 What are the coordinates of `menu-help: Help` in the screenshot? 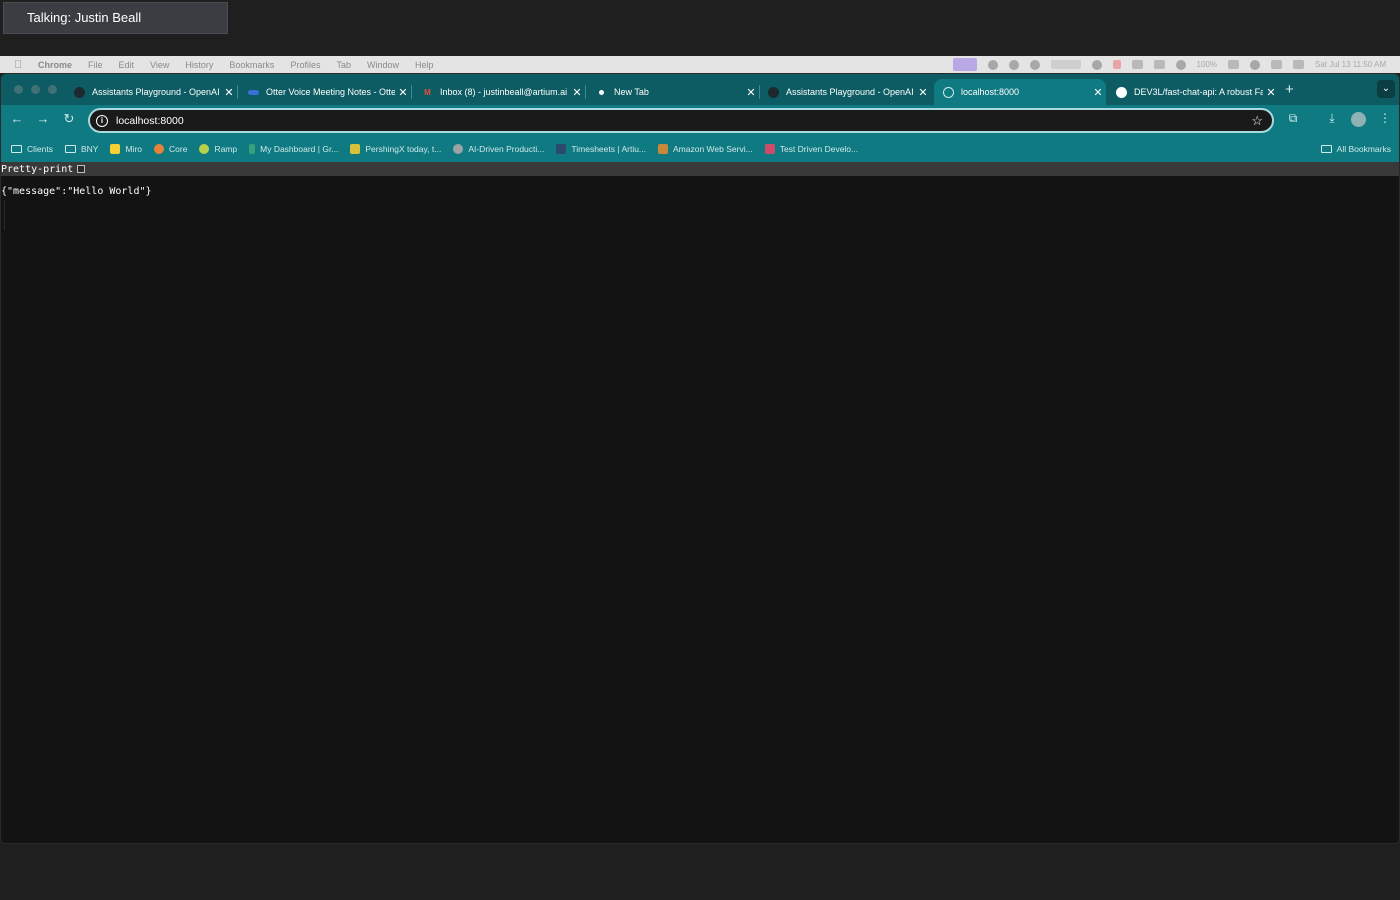 It's located at (424, 65).